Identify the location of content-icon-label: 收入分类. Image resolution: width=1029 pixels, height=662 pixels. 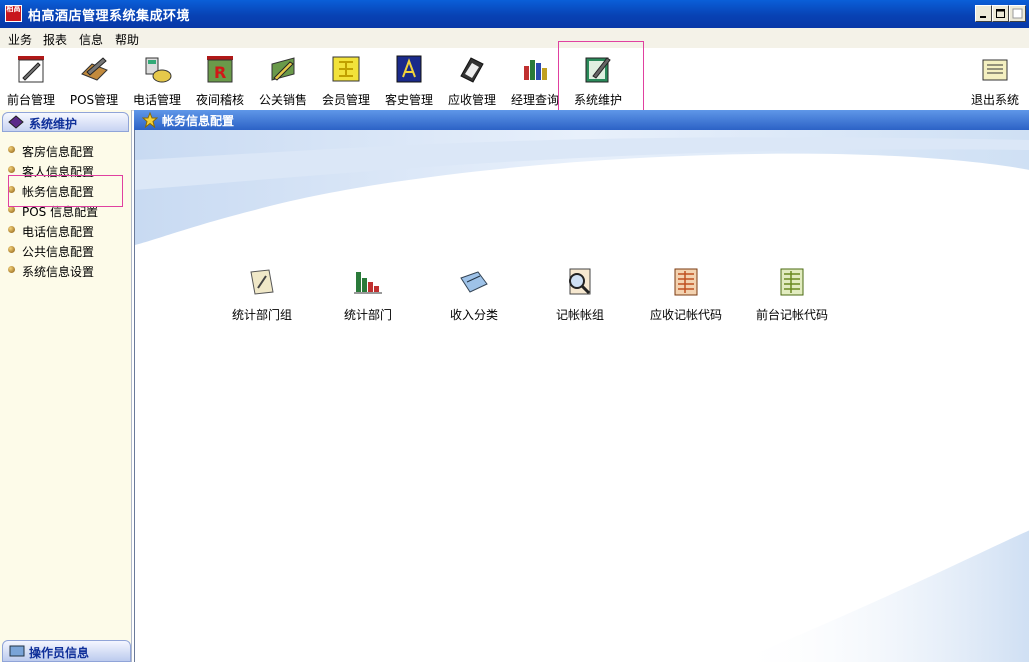
(473, 315).